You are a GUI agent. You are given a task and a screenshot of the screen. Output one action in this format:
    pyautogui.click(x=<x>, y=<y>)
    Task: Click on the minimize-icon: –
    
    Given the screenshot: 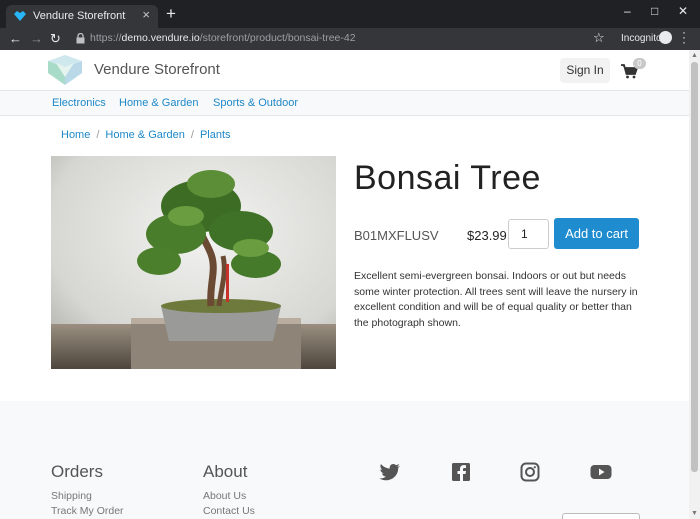 What is the action you would take?
    pyautogui.click(x=627, y=11)
    